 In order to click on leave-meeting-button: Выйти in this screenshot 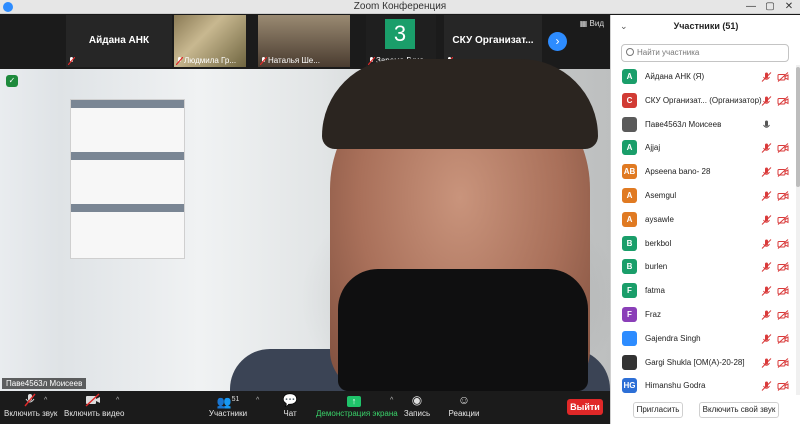, I will do `click(585, 407)`.